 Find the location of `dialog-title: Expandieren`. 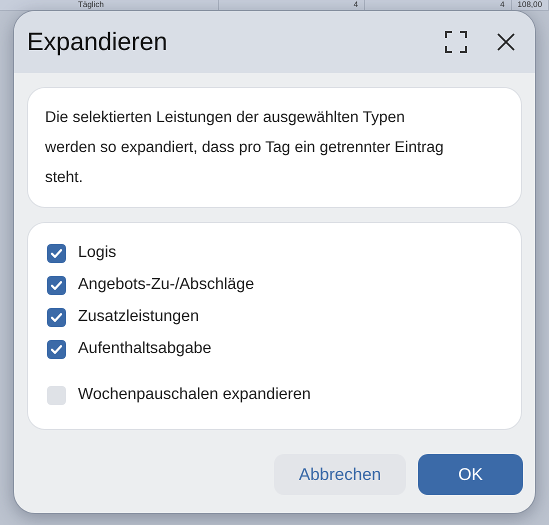

dialog-title: Expandieren is located at coordinates (97, 42).